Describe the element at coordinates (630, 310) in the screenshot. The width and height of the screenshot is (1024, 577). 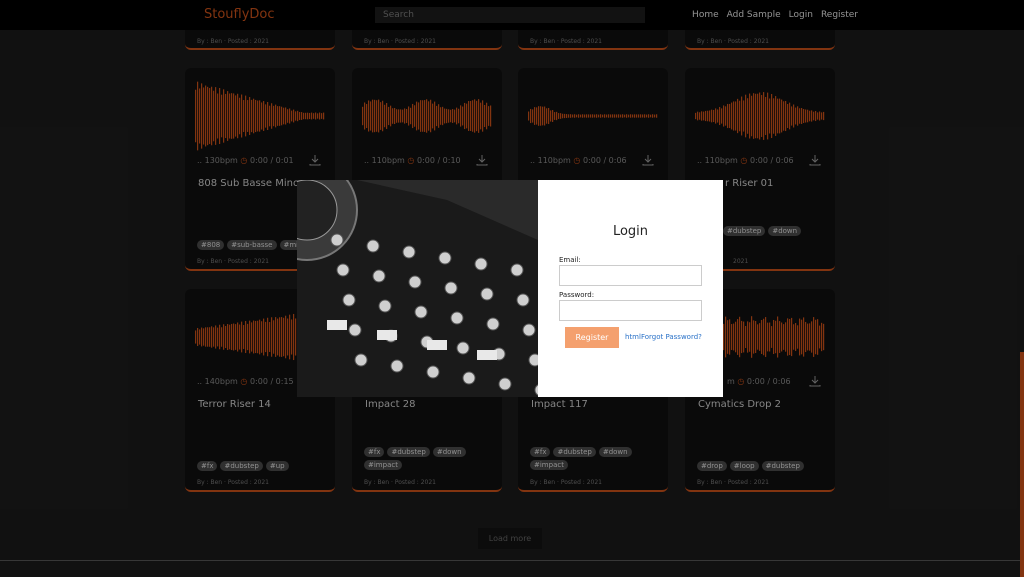
I see `password-field` at that location.